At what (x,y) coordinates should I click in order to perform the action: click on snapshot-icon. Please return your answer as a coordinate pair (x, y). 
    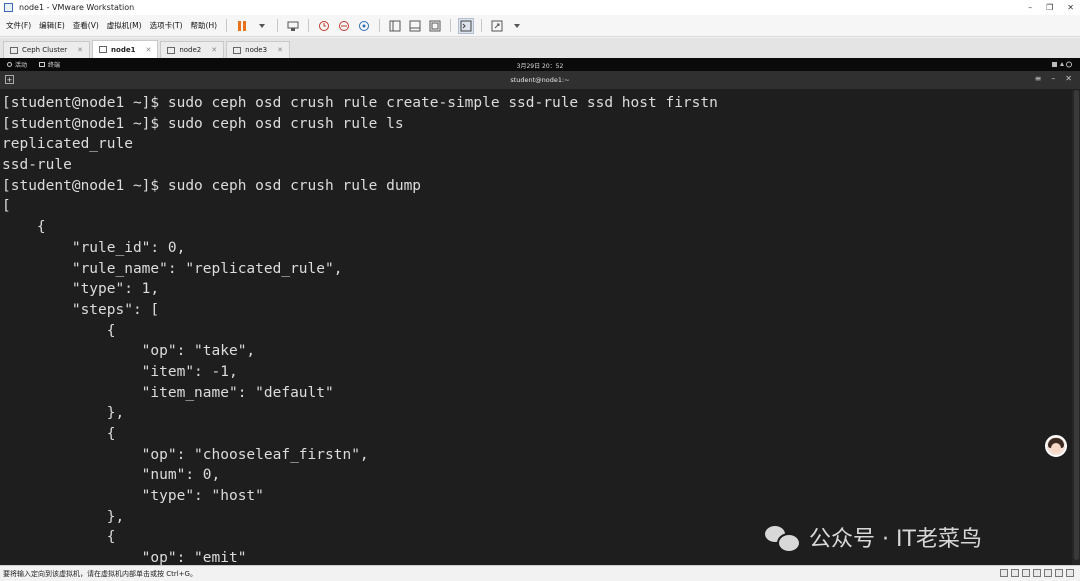
    Looking at the image, I should click on (324, 26).